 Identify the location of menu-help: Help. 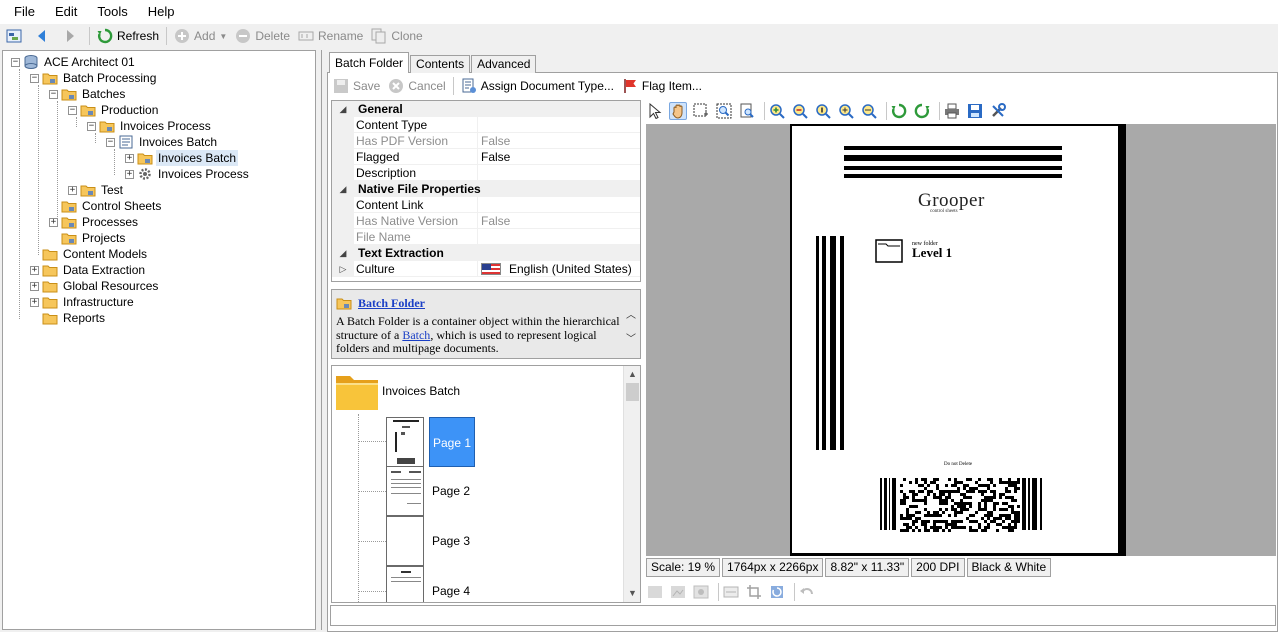
(161, 12).